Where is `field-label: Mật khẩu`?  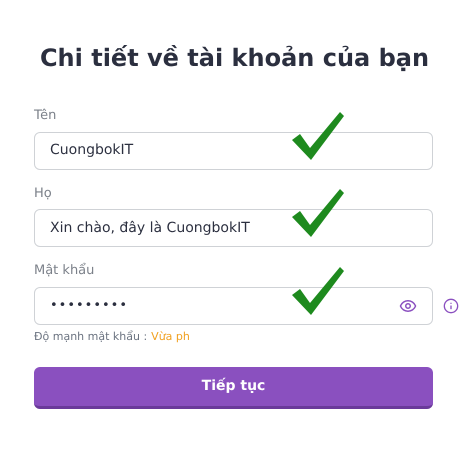
field-label: Mật khẩu is located at coordinates (65, 271).